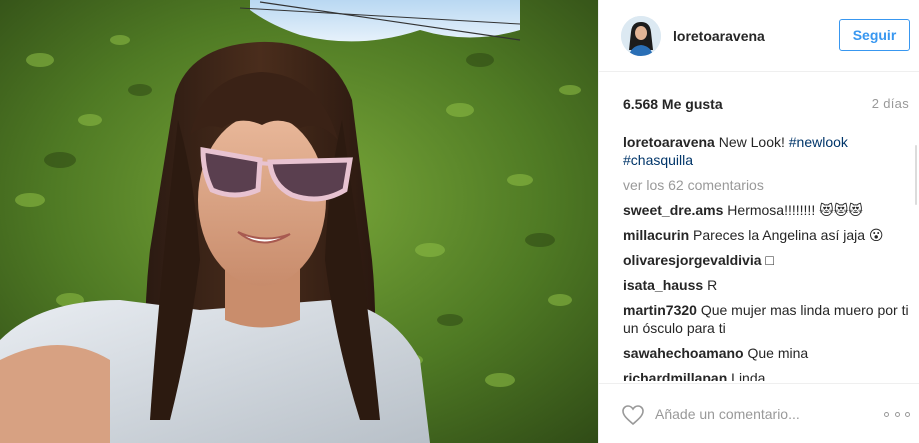 Image resolution: width=919 pixels, height=443 pixels. I want to click on list-item: sawahechoamano Que mina, so click(767, 353).